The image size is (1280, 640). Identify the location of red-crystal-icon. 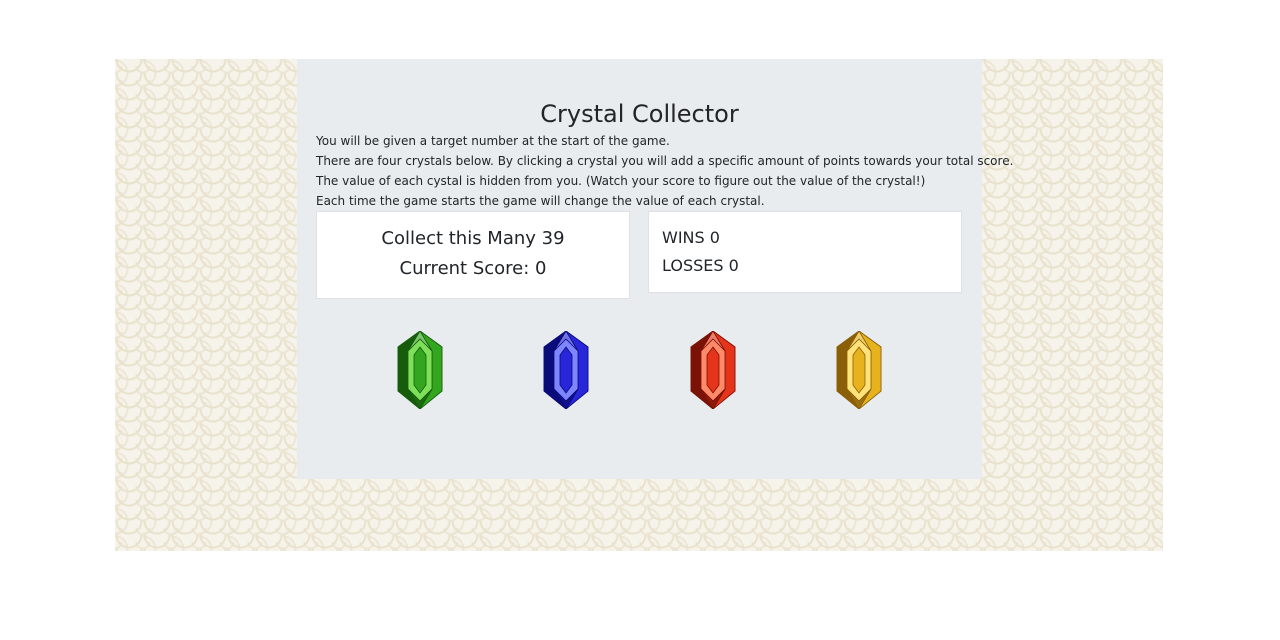
(713, 370).